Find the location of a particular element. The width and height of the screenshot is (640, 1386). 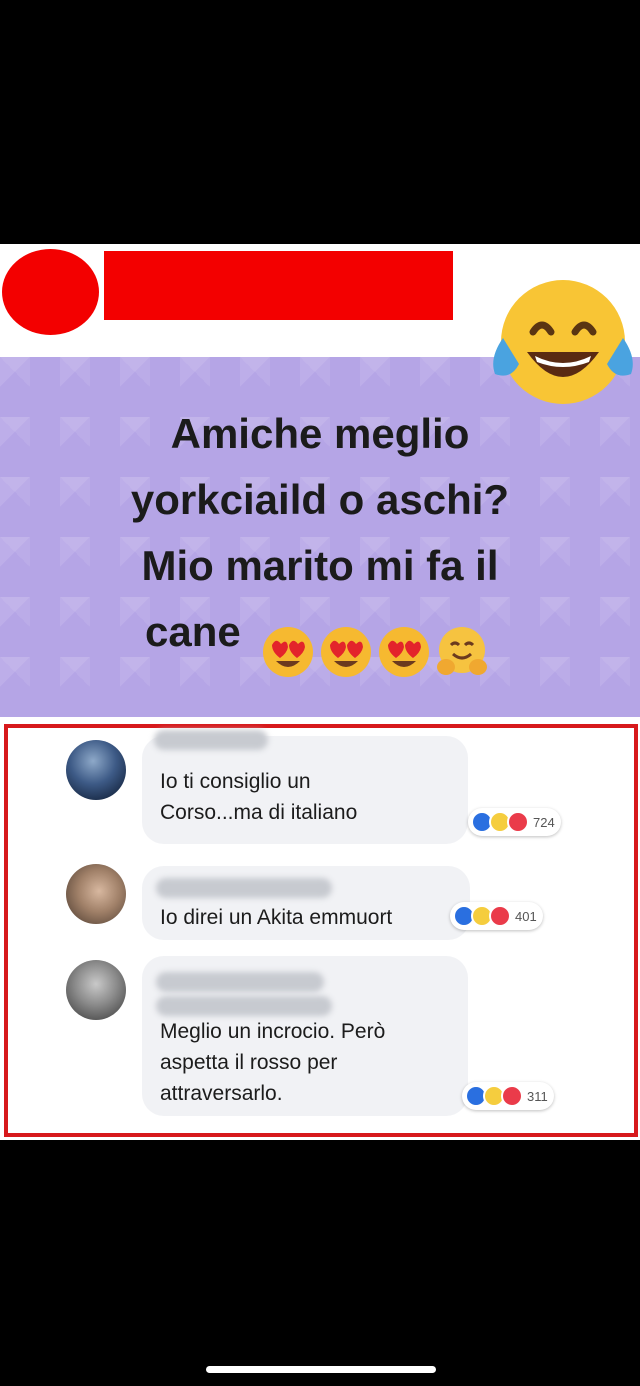

reaction-count: 724 is located at coordinates (544, 822).